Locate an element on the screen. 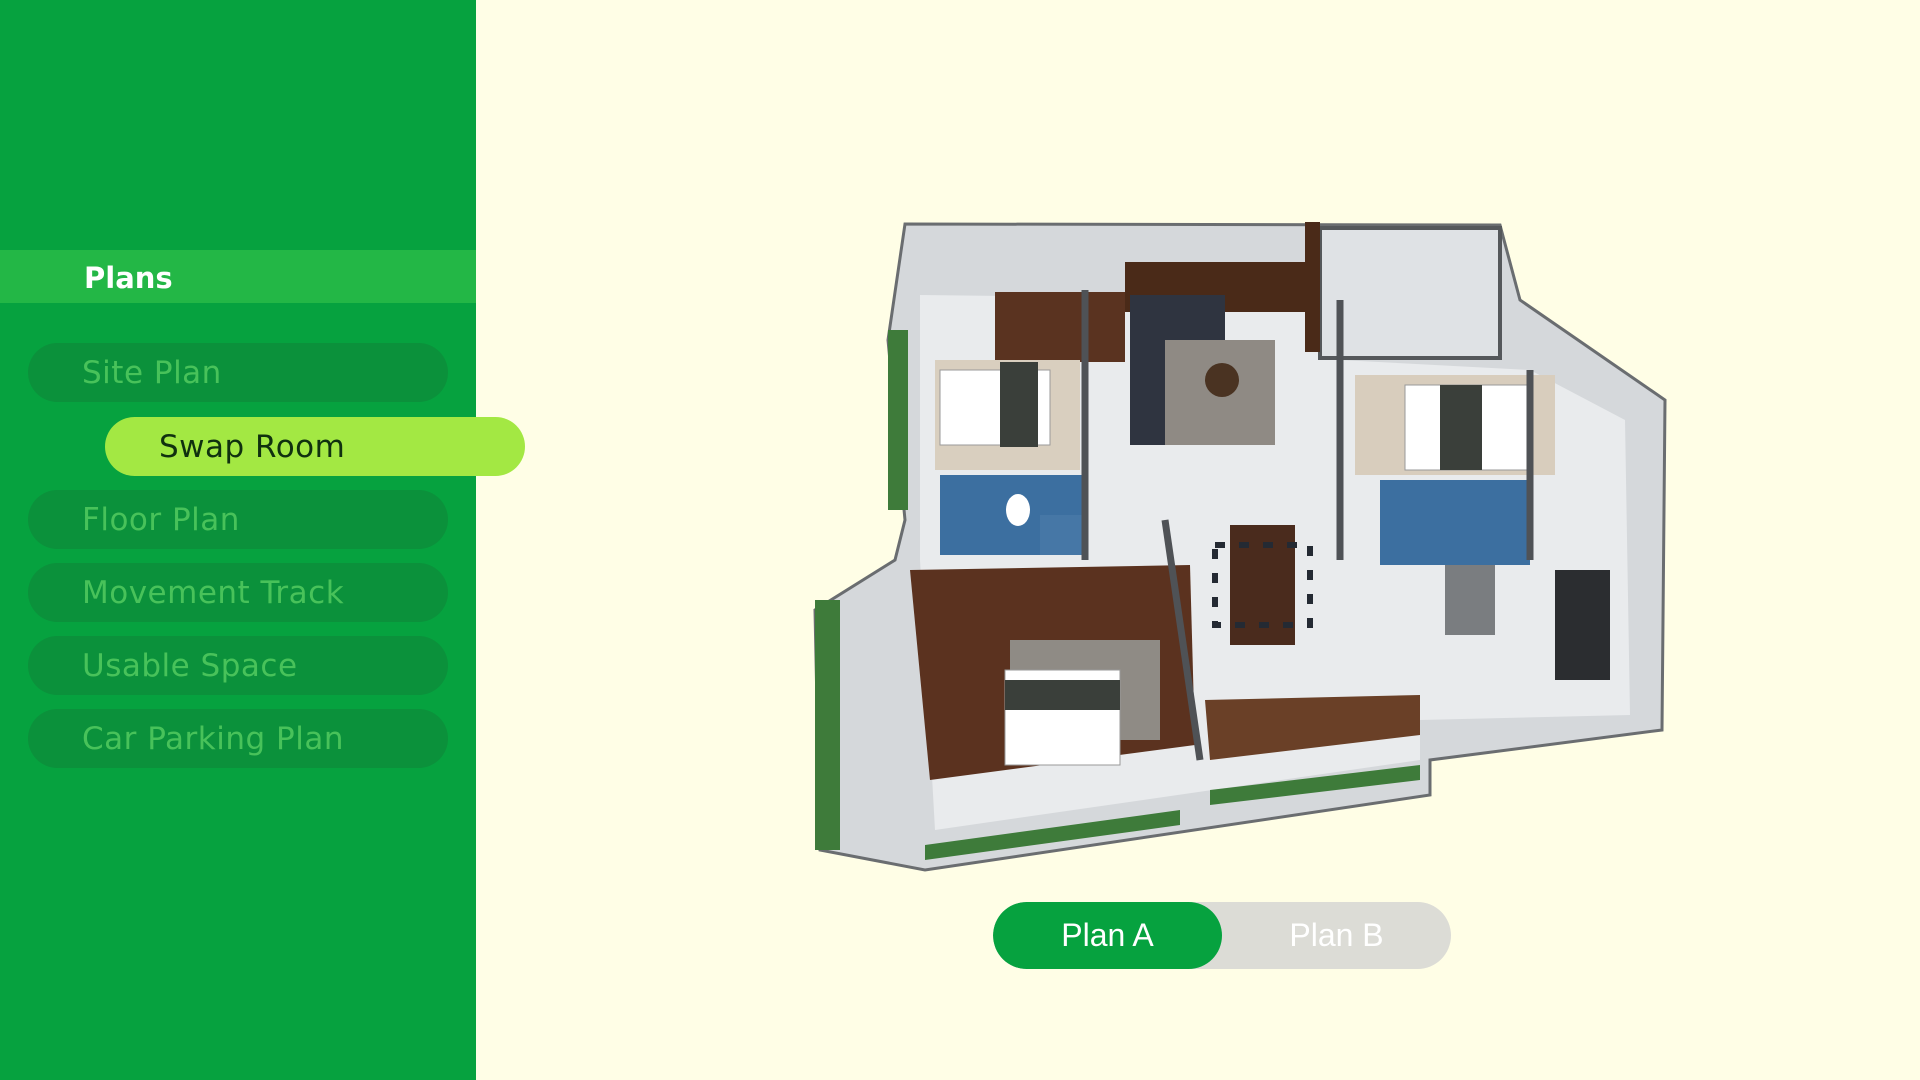 This screenshot has width=1920, height=1080. plan-b-button: Plan B is located at coordinates (1336, 935).